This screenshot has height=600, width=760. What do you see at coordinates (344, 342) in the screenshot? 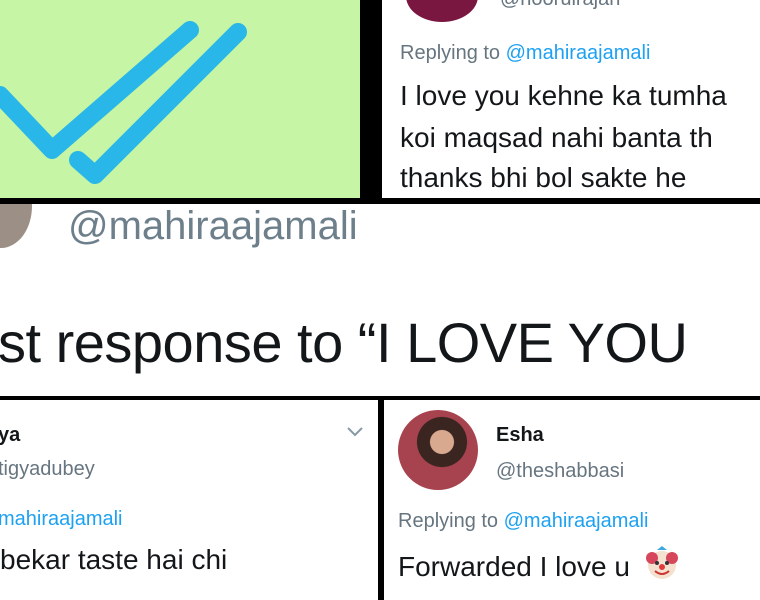
I see `headline-text: st response to “I LOVE YOU` at bounding box center [344, 342].